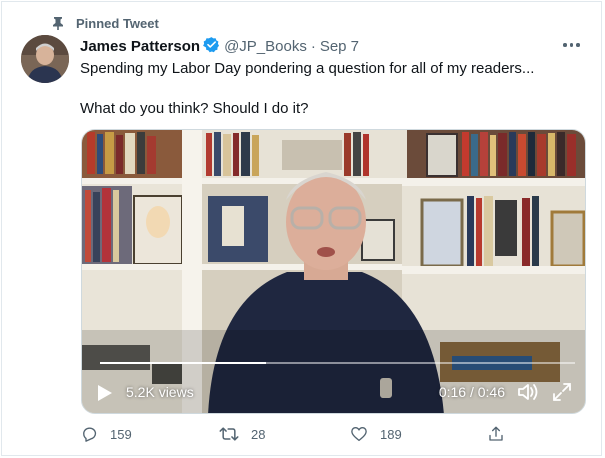 The image size is (605, 458). Describe the element at coordinates (45, 59) in the screenshot. I see `avatar` at that location.